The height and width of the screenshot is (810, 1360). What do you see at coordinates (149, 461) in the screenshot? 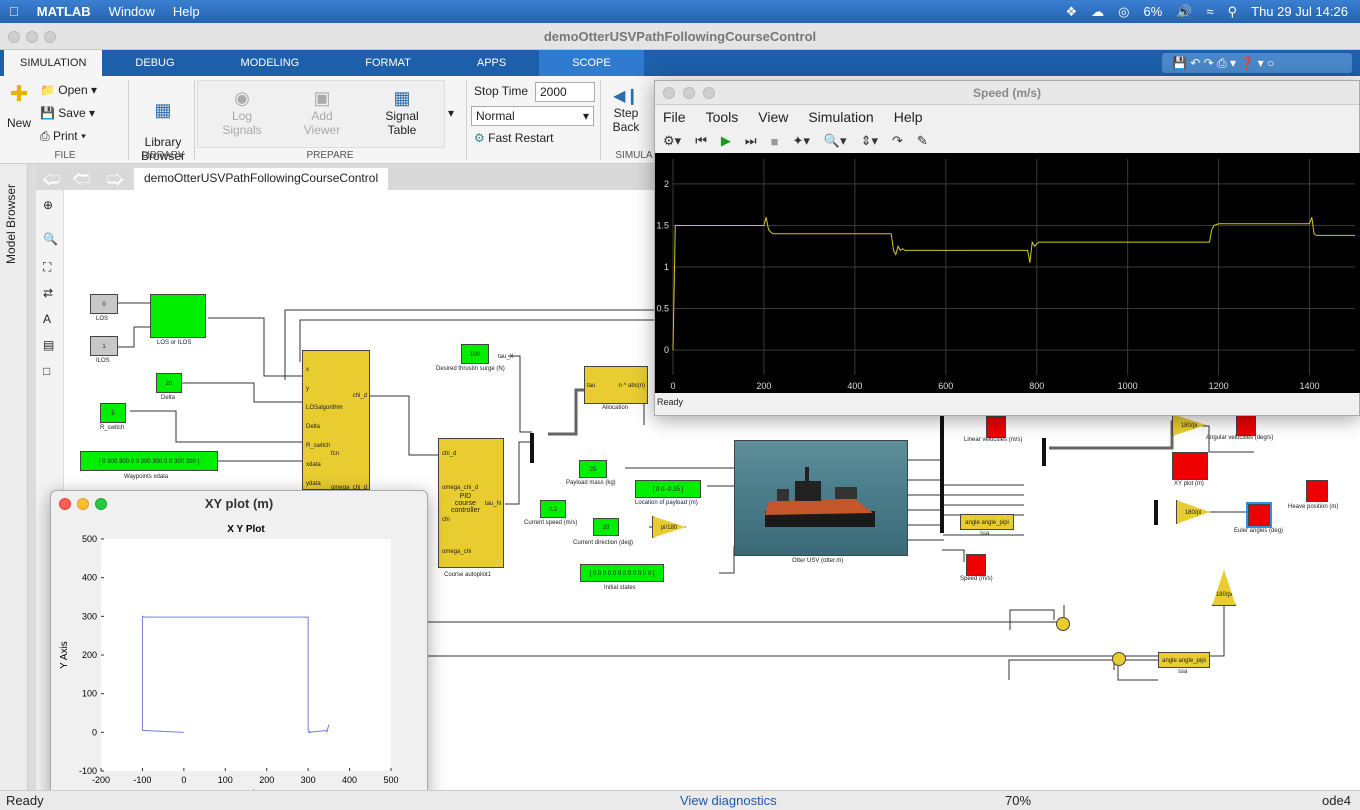
I see `waypoints-x-constant: [ 0 300 300 0 0 300 300 0 0 300 300 ]` at bounding box center [149, 461].